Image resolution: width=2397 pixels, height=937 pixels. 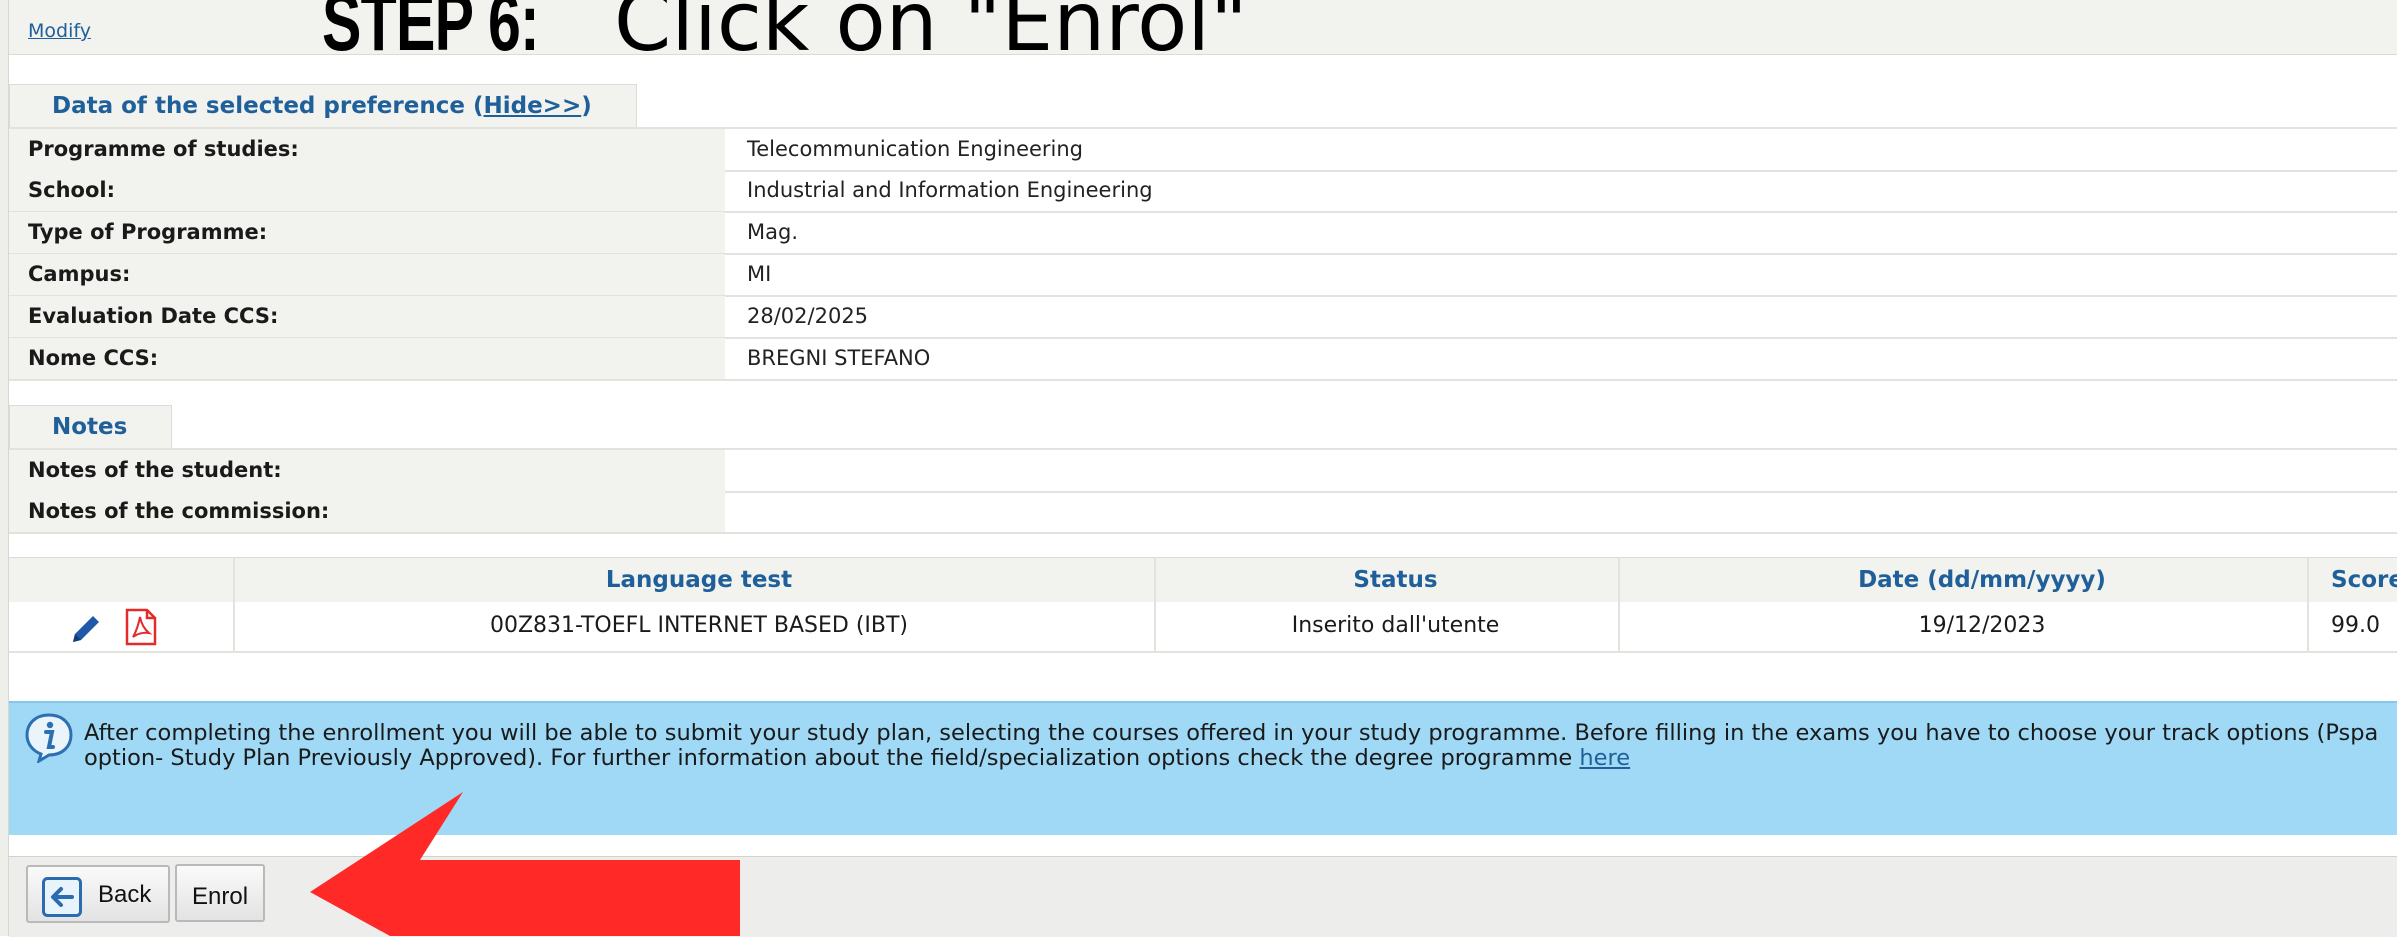 What do you see at coordinates (59, 31) in the screenshot?
I see `modify-link: Modify` at bounding box center [59, 31].